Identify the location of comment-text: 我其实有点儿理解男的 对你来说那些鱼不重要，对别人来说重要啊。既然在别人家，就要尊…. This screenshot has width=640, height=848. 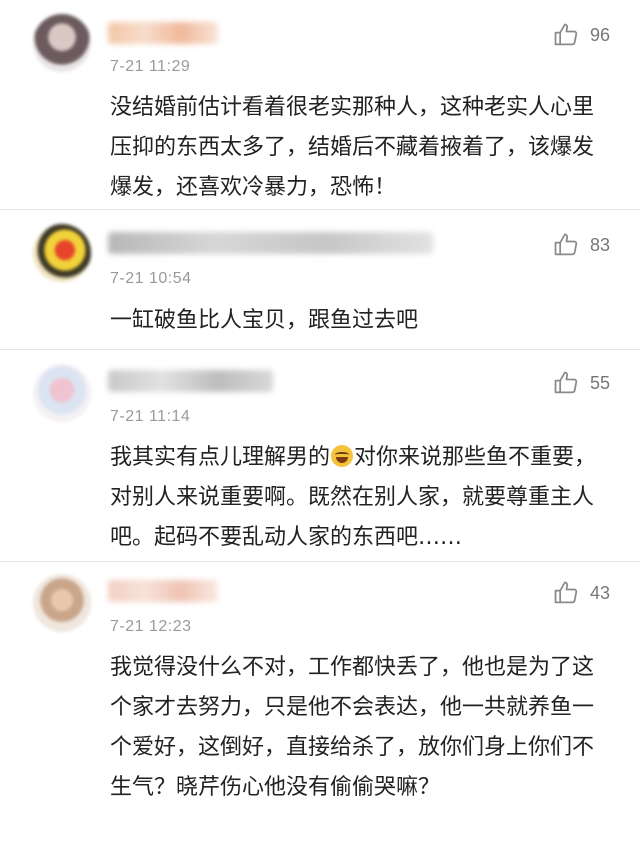
(360, 498).